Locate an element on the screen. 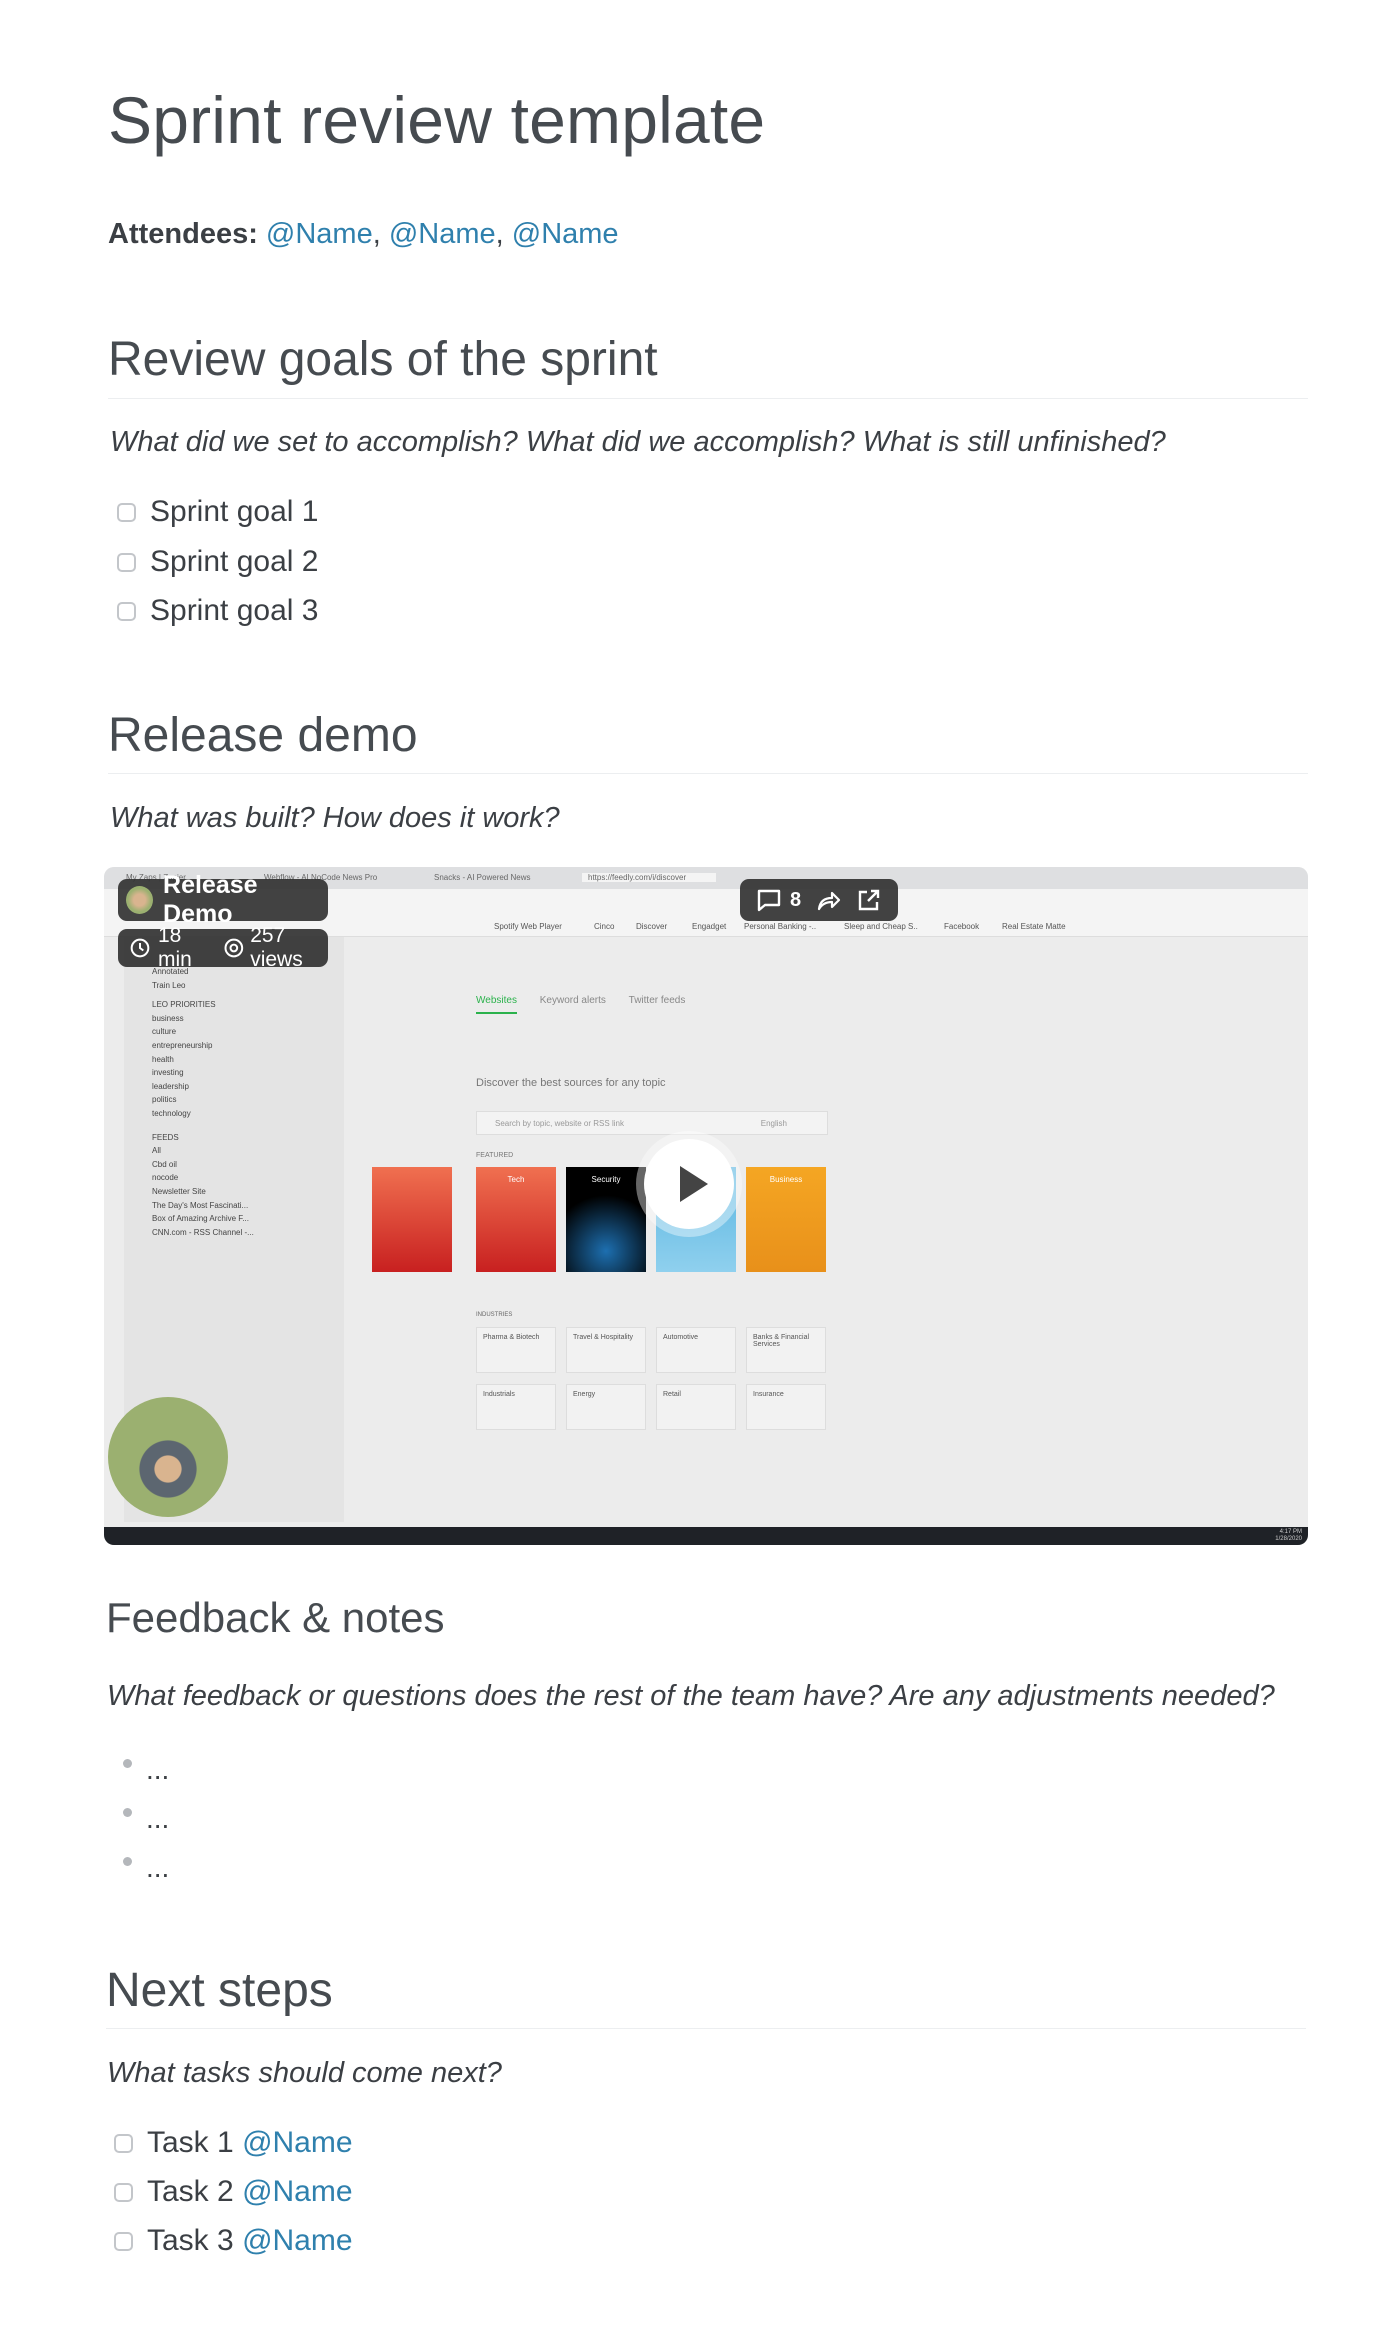 This screenshot has height=2344, width=1400. industry-card: Insurance is located at coordinates (786, 1407).